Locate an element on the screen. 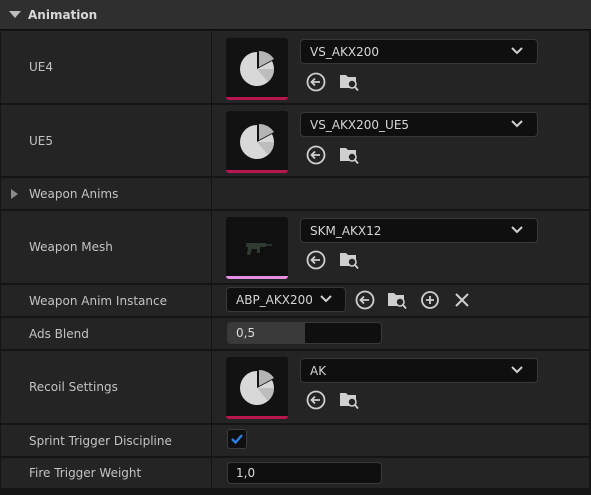 The image size is (591, 495). field-value: 1,0 is located at coordinates (246, 473).